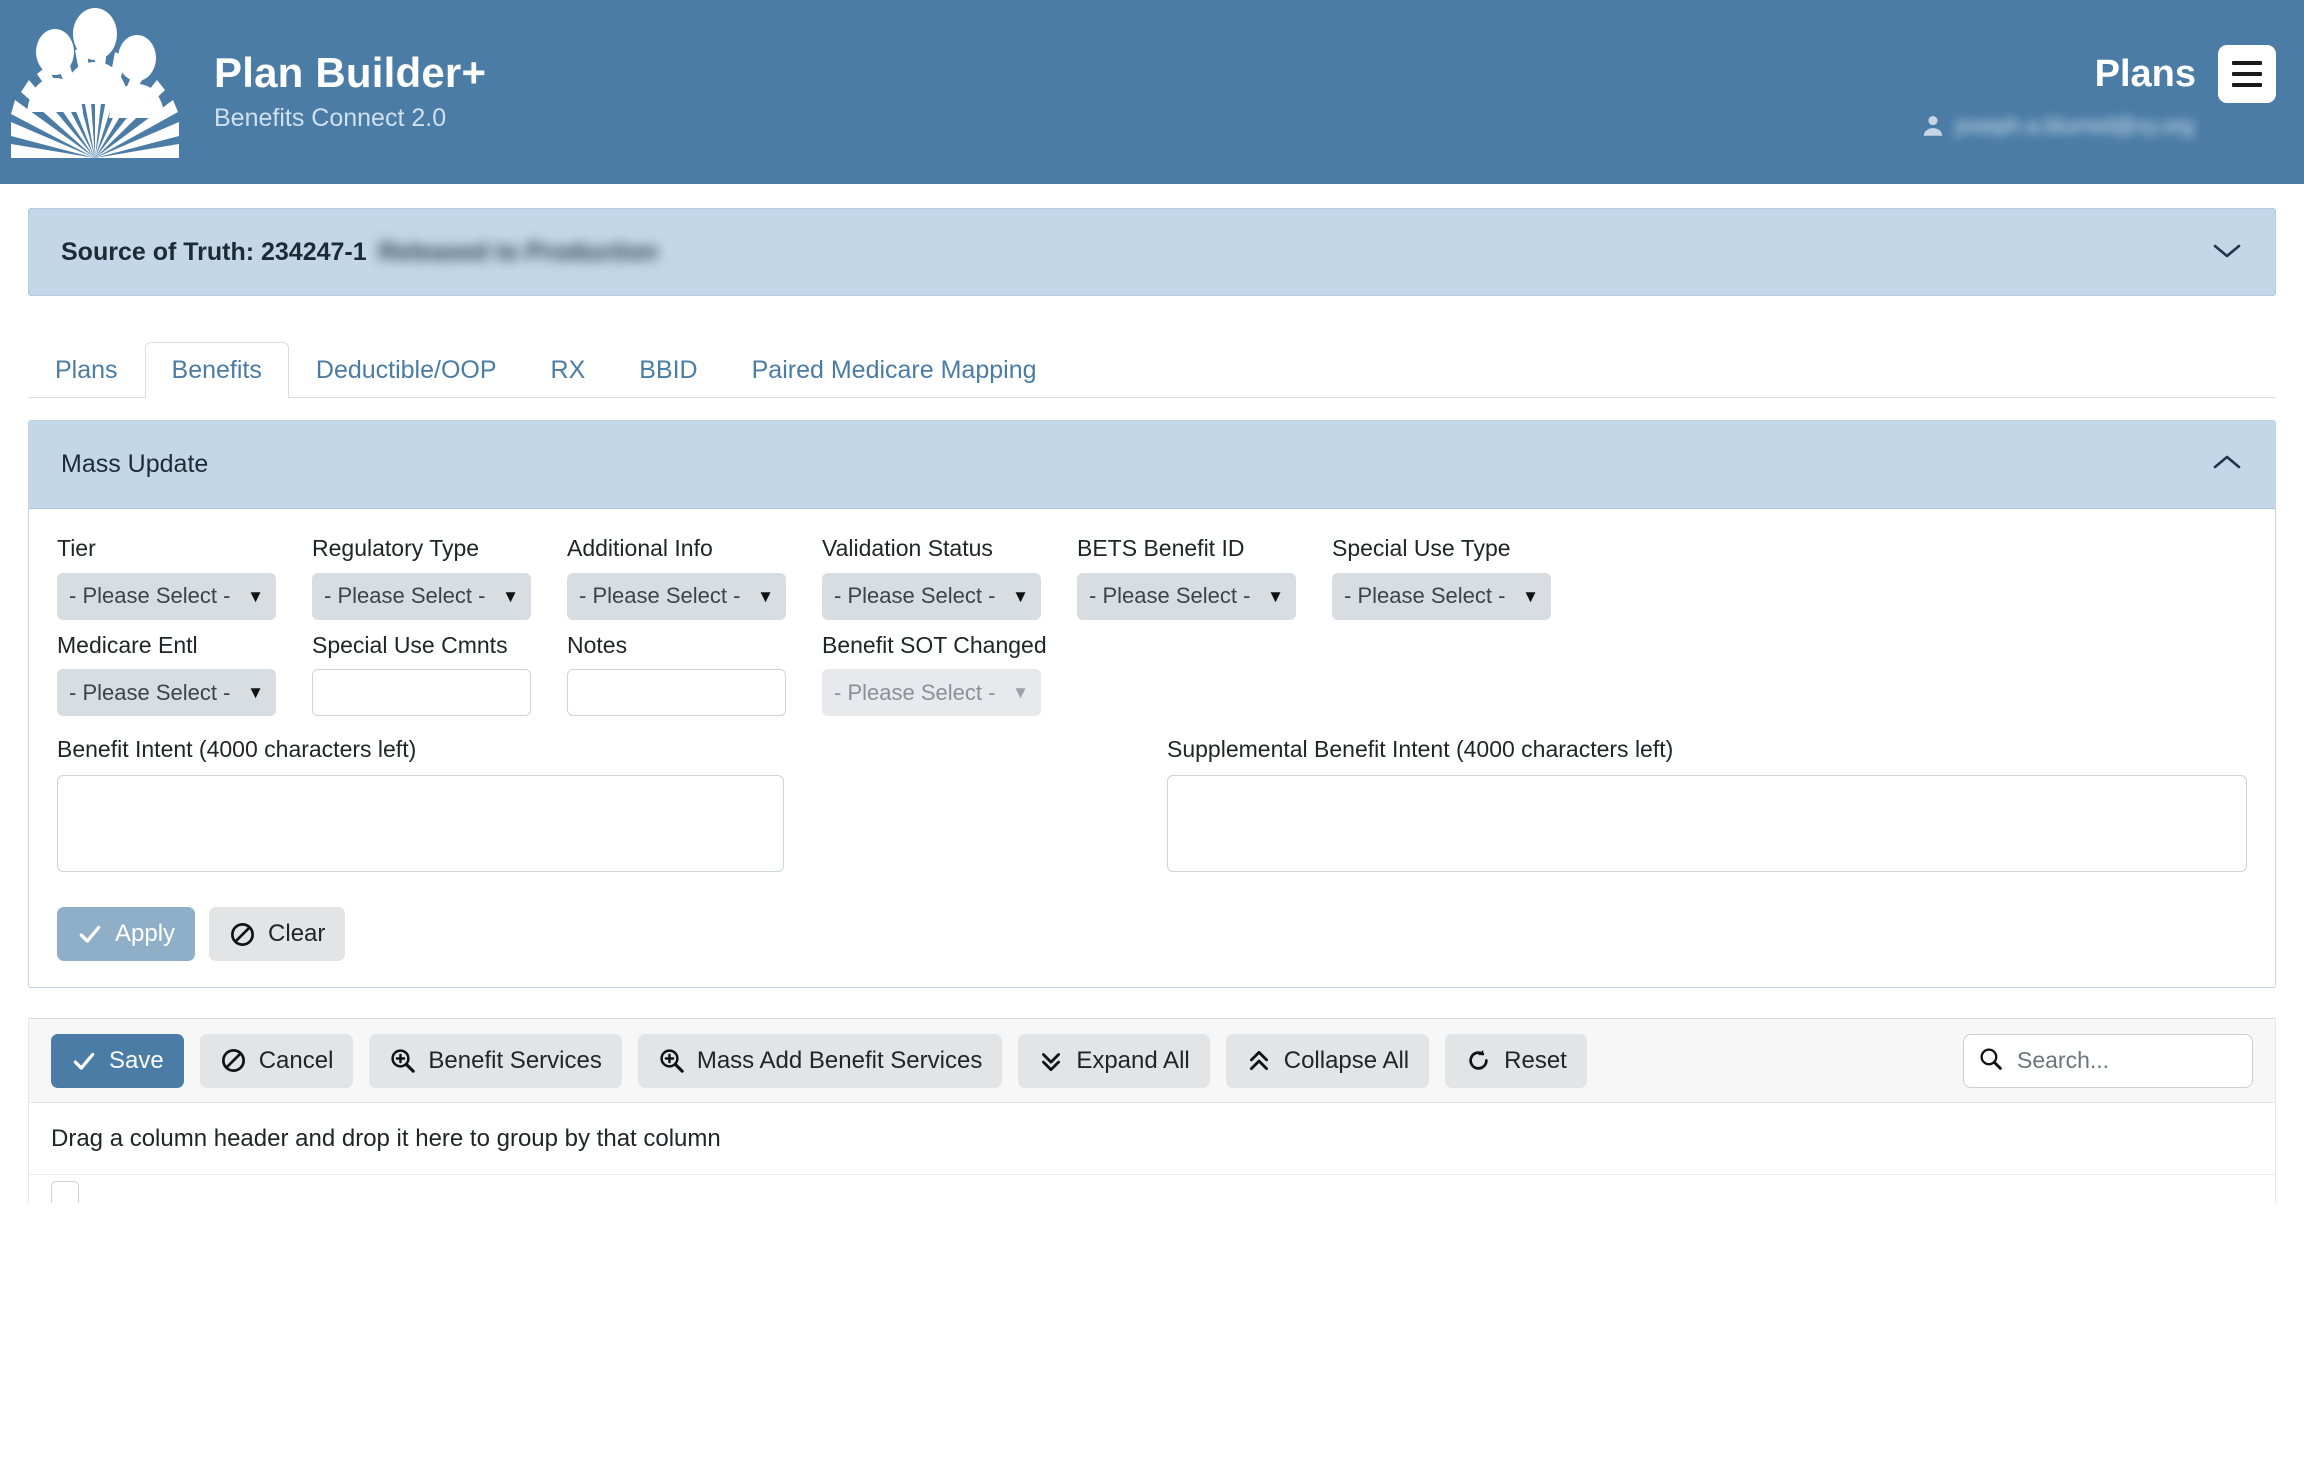 This screenshot has height=1475, width=2304. Describe the element at coordinates (214, 251) in the screenshot. I see `source-of-truth-label: Source of Truth: 234247-1` at that location.